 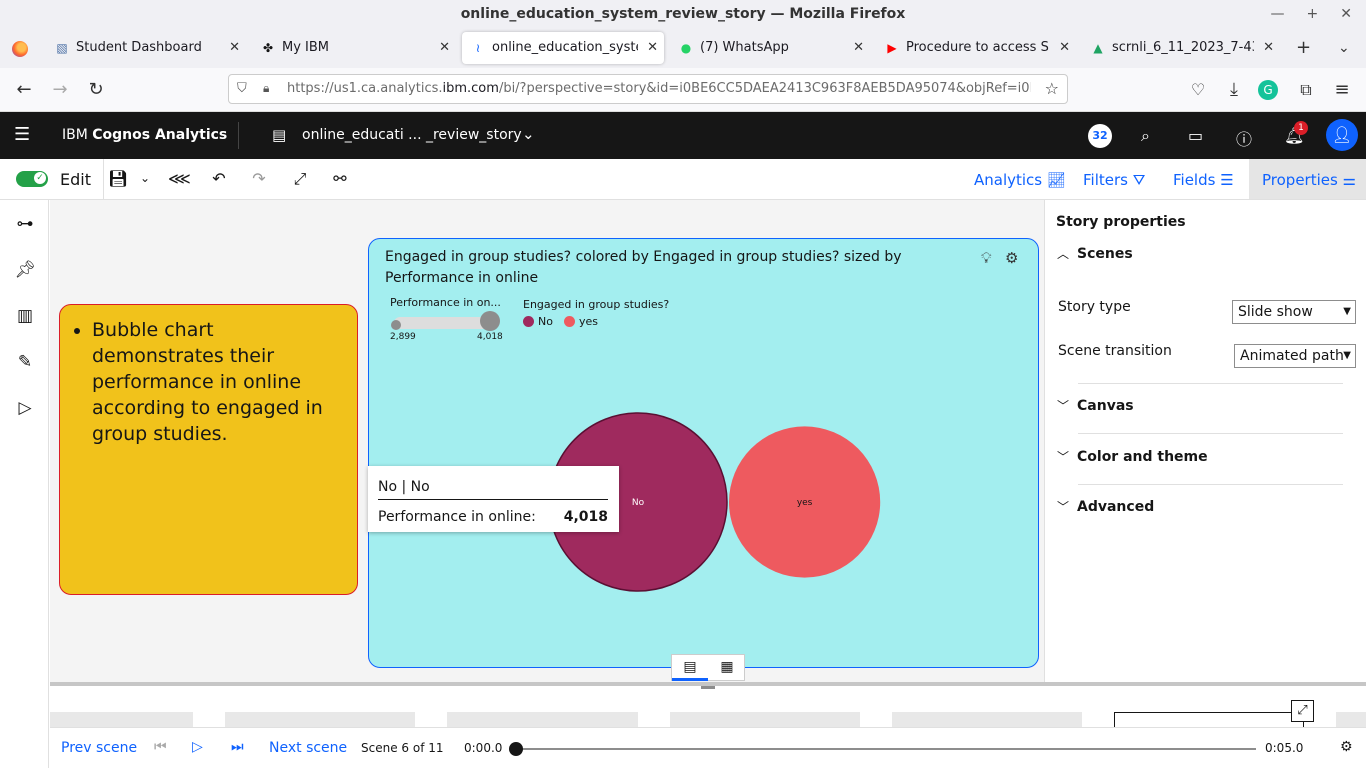 I want to click on properties-button: Properties ⚌, so click(x=1309, y=180).